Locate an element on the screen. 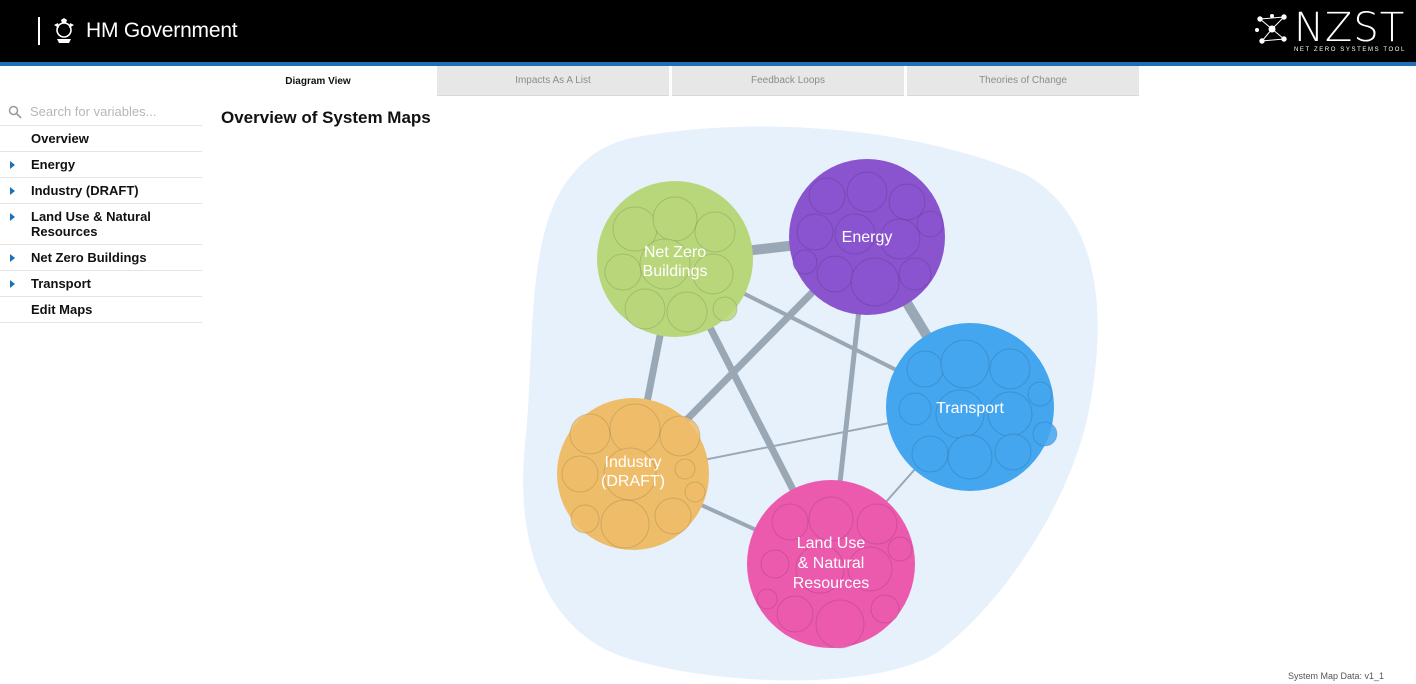 The width and height of the screenshot is (1416, 684). search-icon is located at coordinates (15, 112).